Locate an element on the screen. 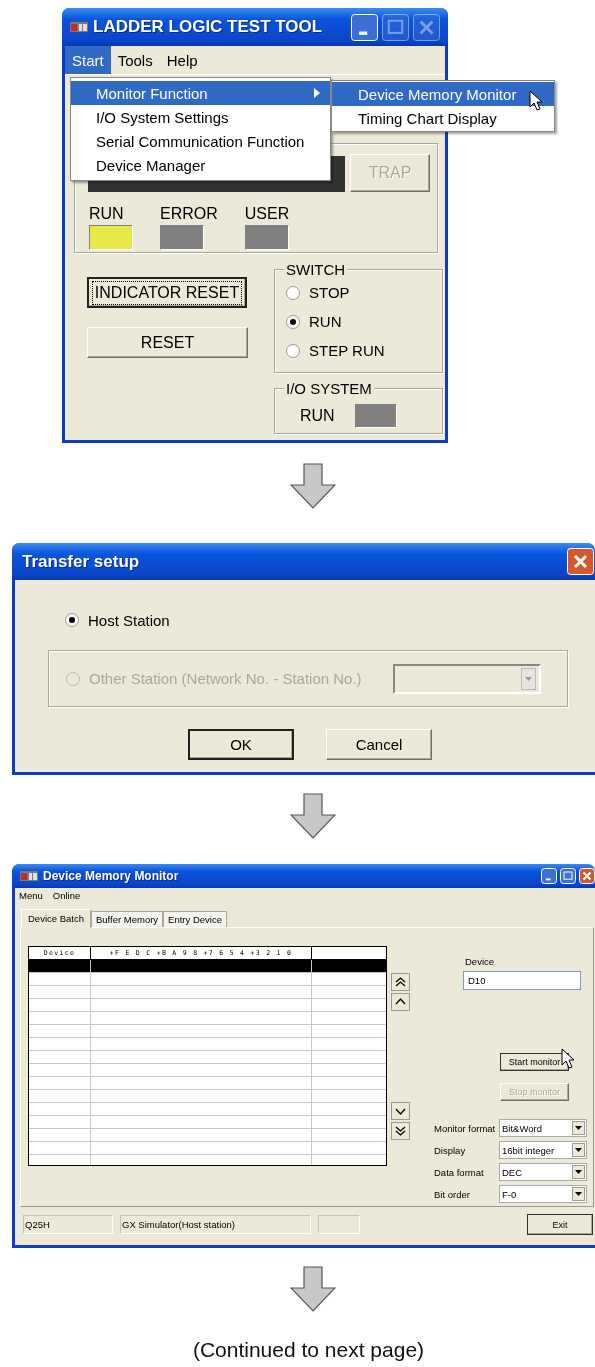  setting-label: Bit order is located at coordinates (452, 1194).